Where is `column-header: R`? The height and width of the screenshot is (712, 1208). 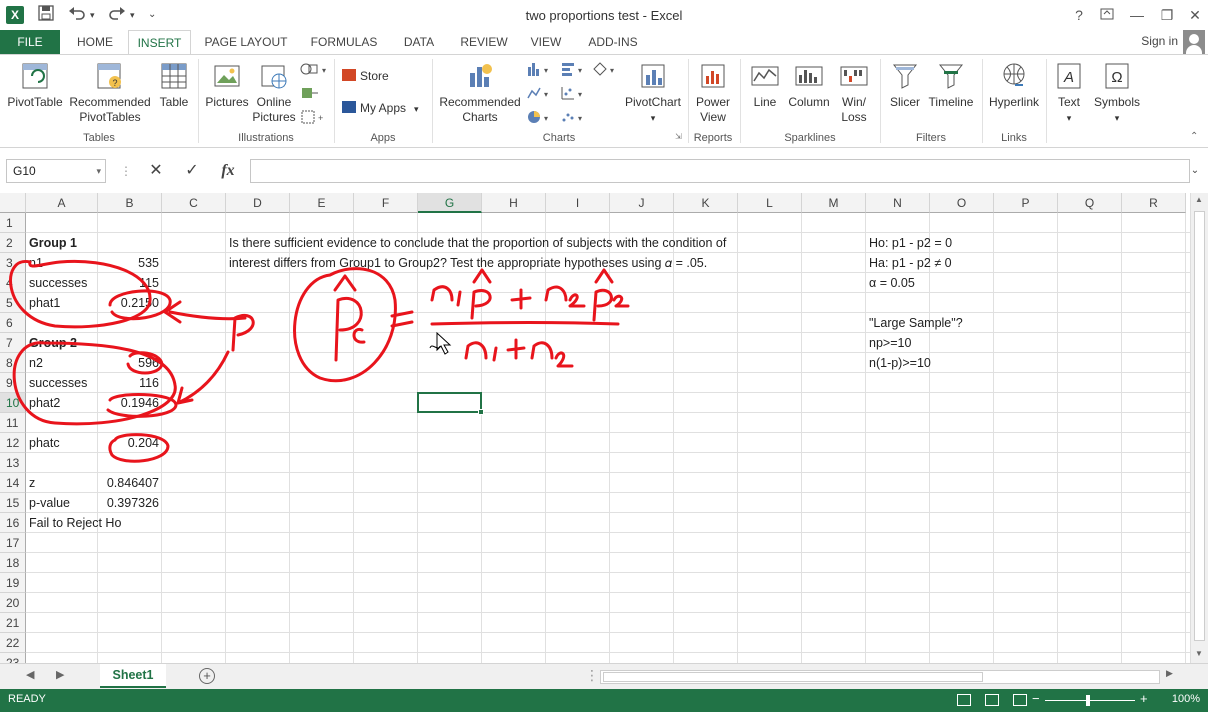 column-header: R is located at coordinates (1154, 203).